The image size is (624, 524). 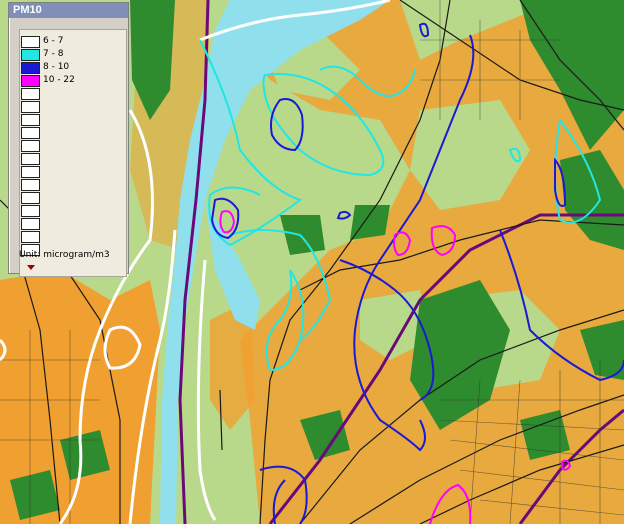 What do you see at coordinates (59, 80) in the screenshot?
I see `legend-label: 10 - 22` at bounding box center [59, 80].